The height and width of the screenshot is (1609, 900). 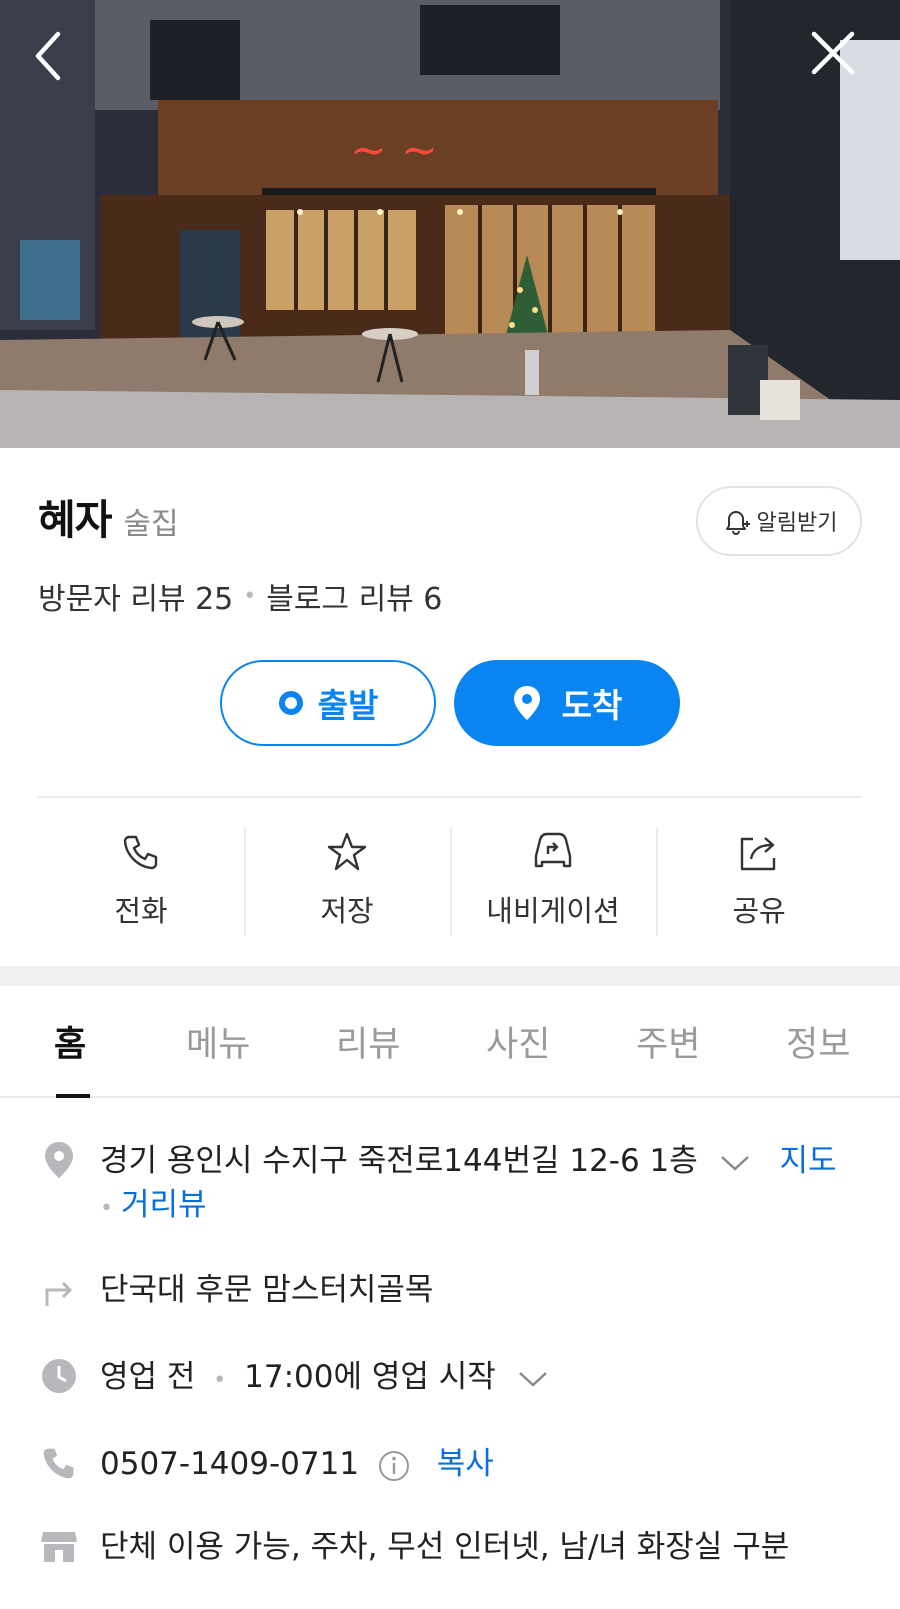 What do you see at coordinates (347, 911) in the screenshot?
I see `save-action-label: 저장` at bounding box center [347, 911].